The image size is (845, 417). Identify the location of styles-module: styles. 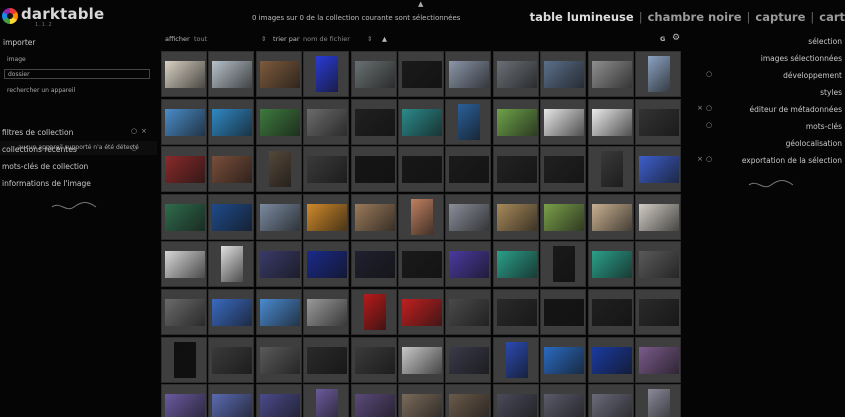
(831, 92).